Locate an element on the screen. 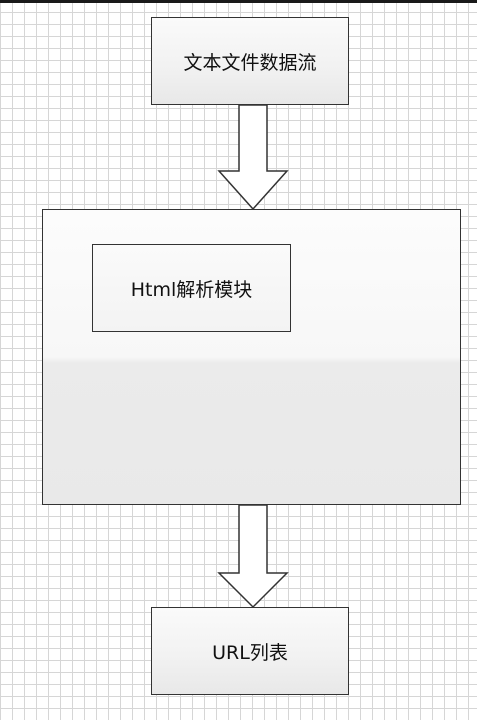 Image resolution: width=477 pixels, height=720 pixels. module-node: Html解析模块 is located at coordinates (191, 288).